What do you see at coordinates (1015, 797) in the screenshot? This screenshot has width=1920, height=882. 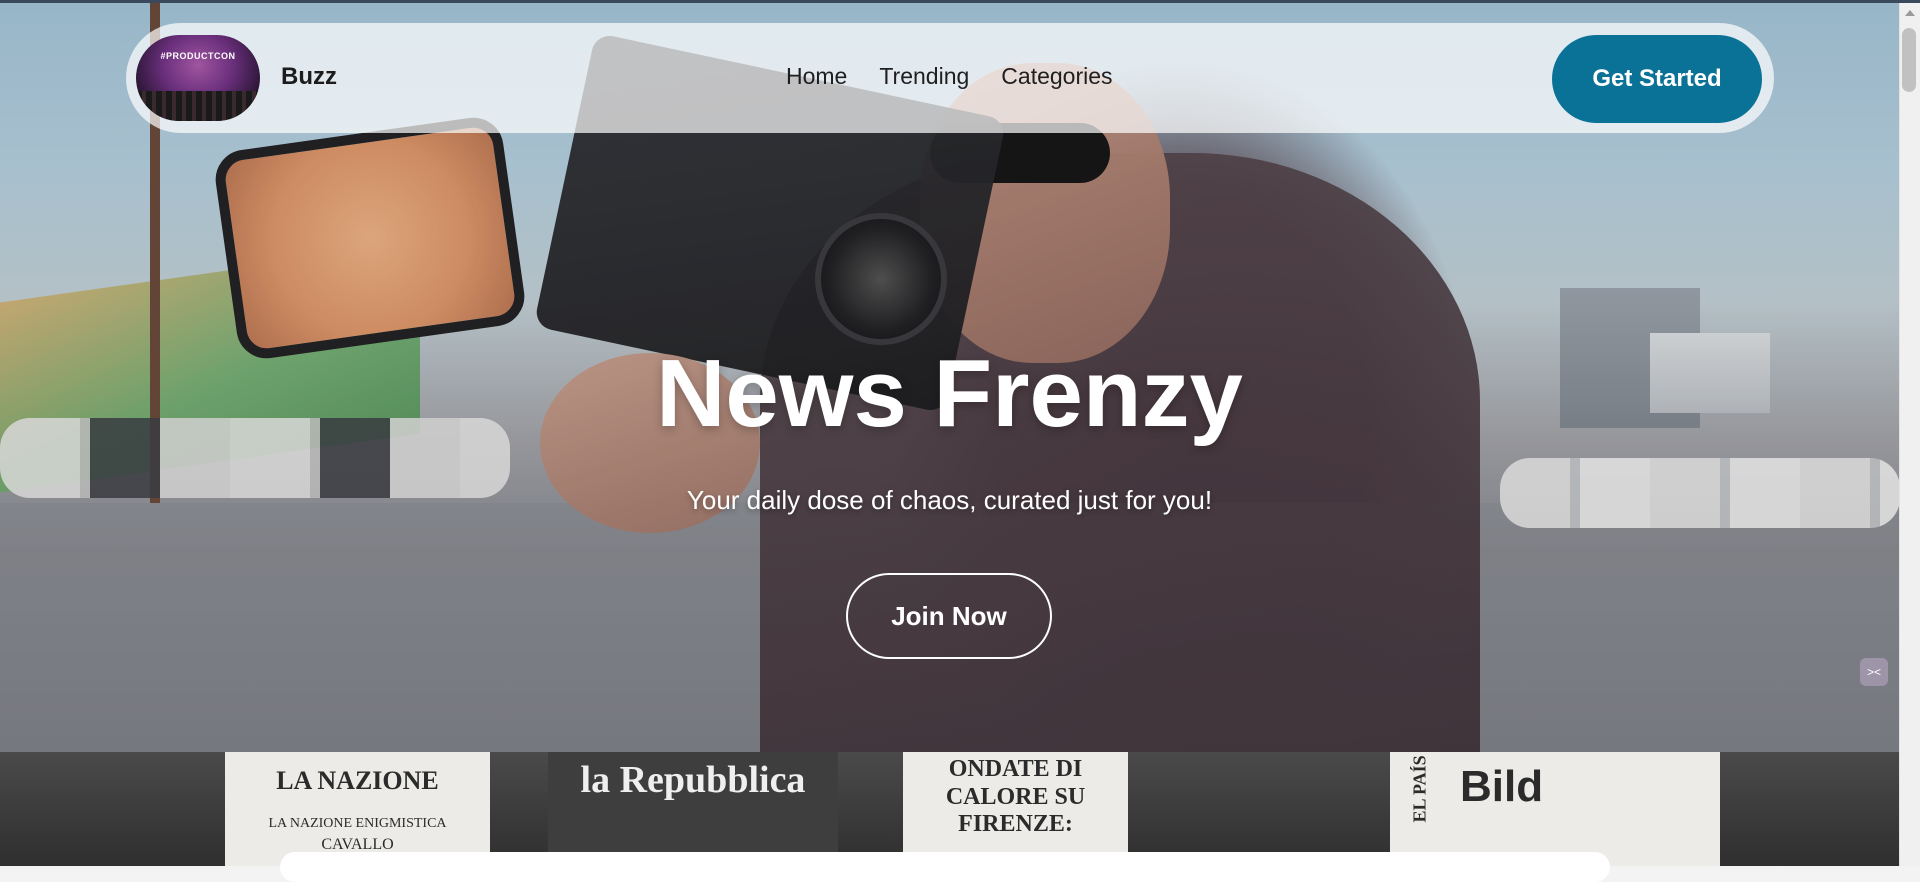 I see `newspaper-masthead: ONDATE DI CALORE SU FIRENZE:` at bounding box center [1015, 797].